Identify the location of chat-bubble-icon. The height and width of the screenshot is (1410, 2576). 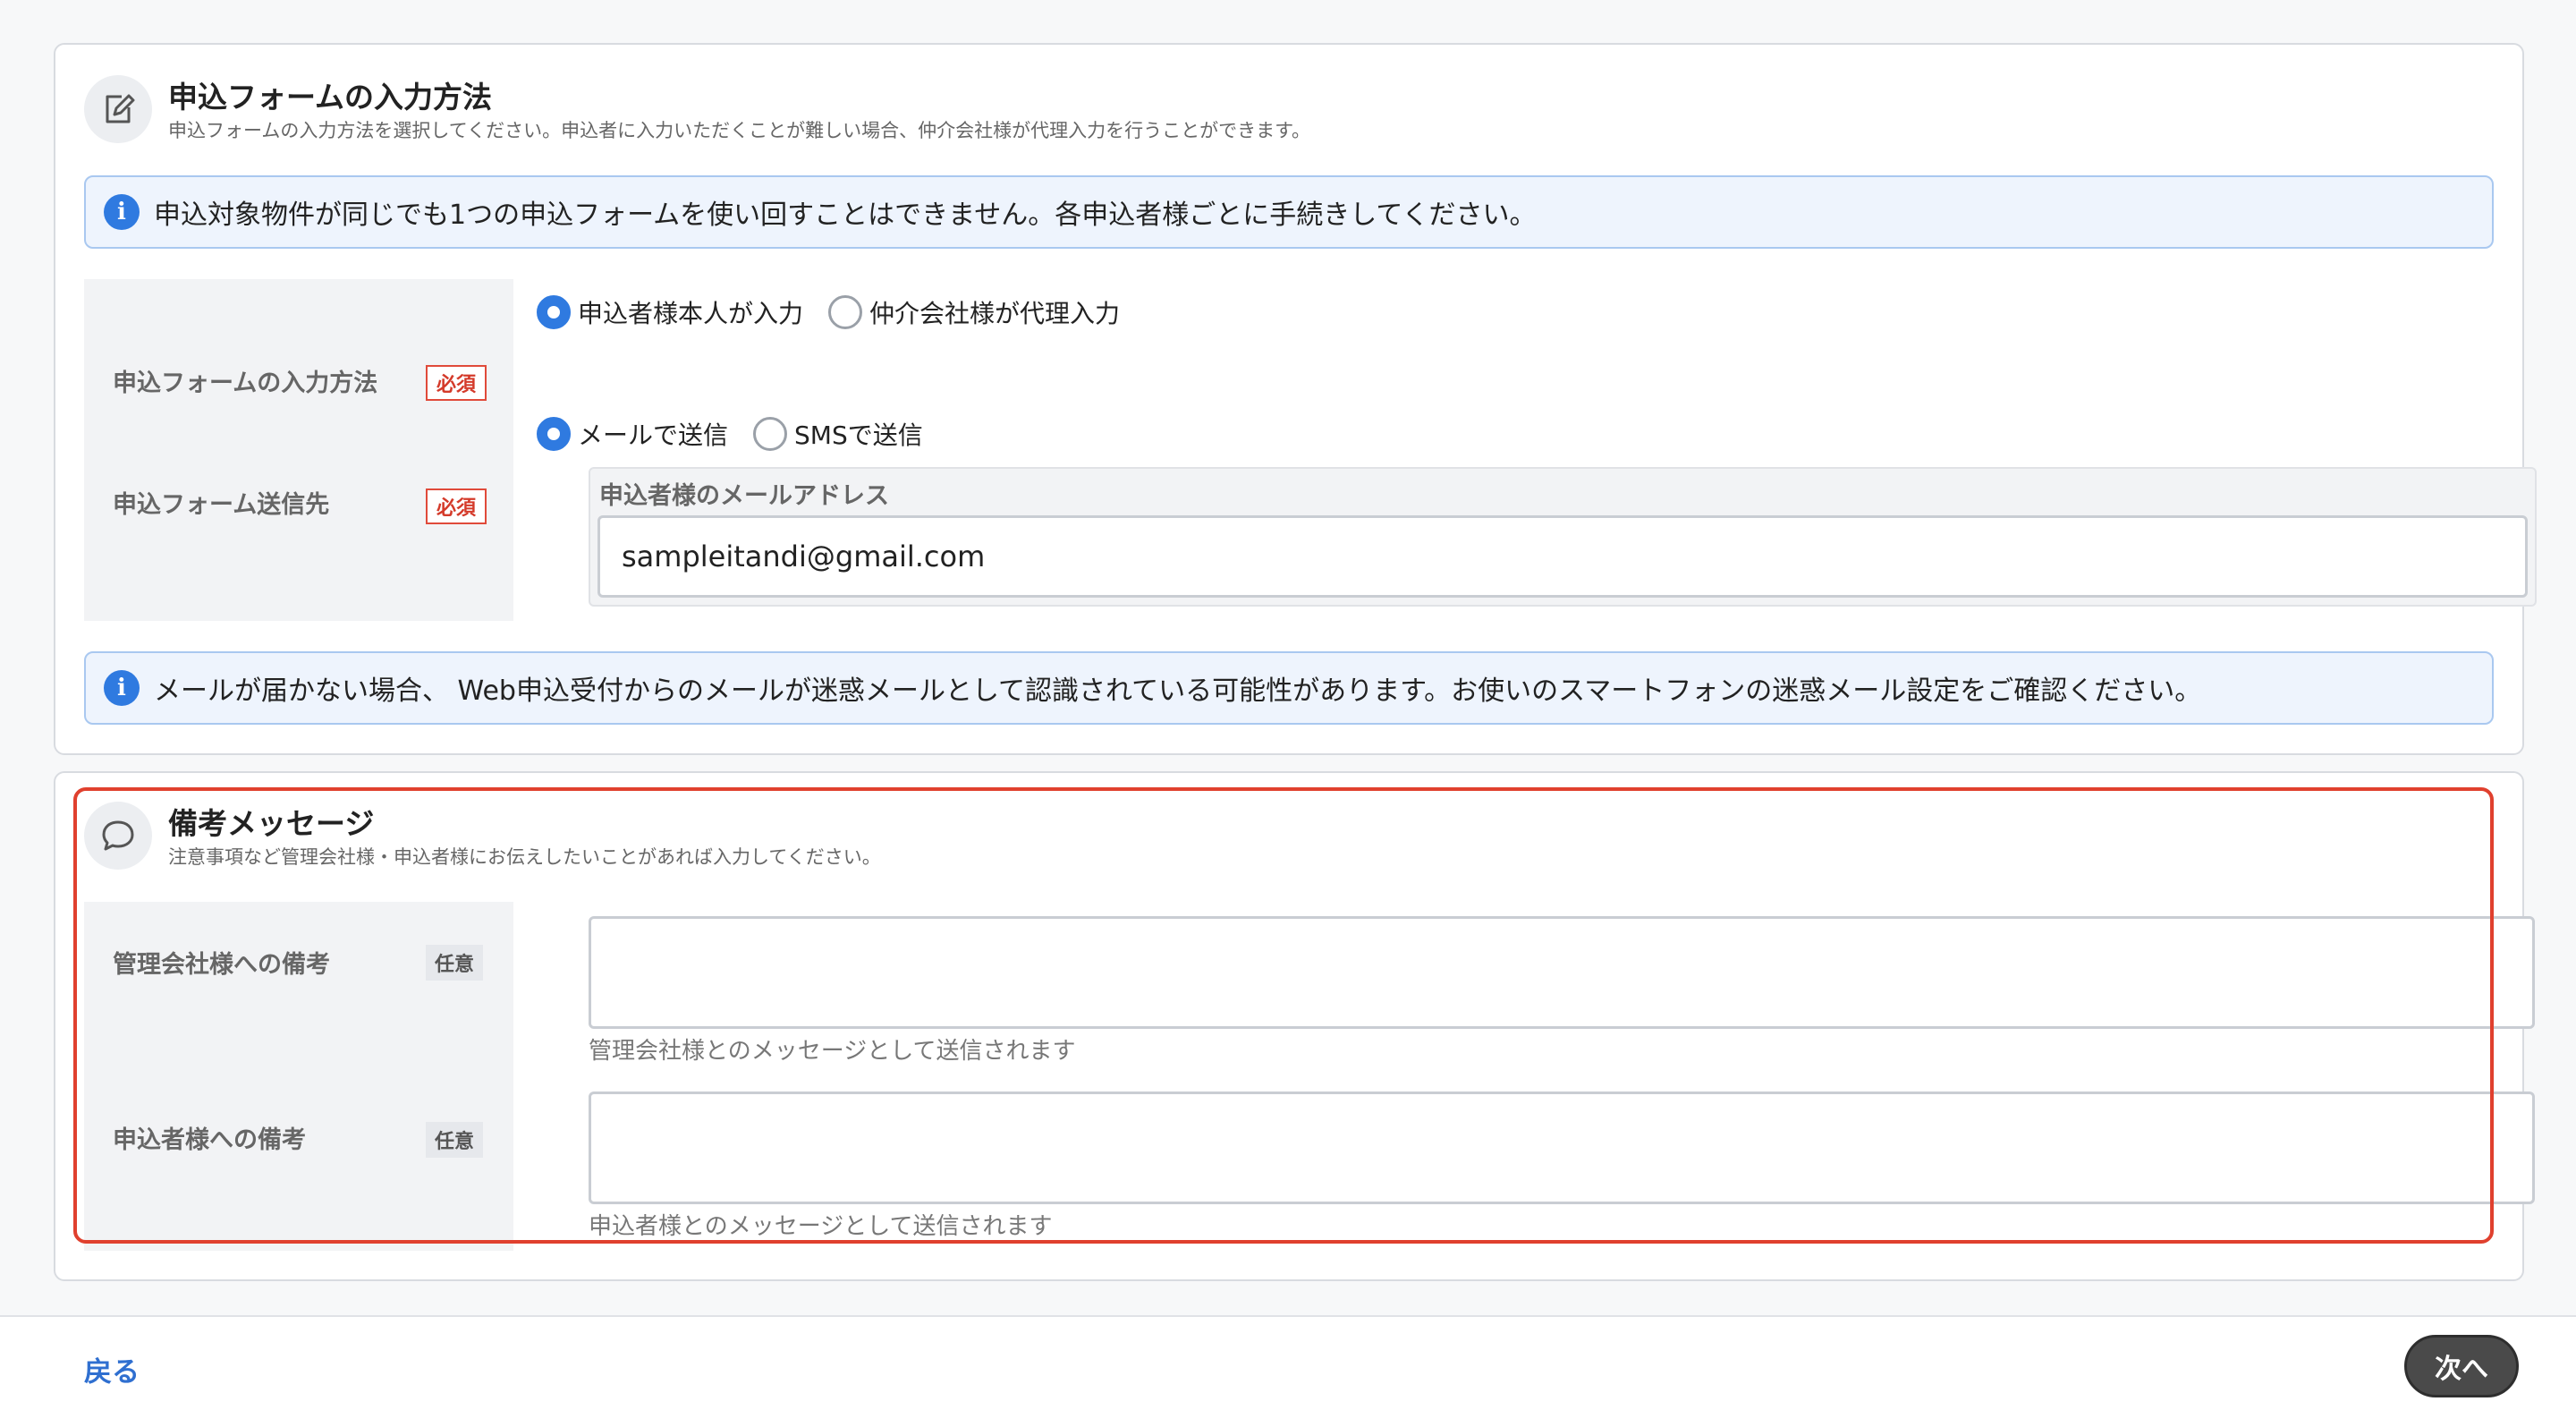
(118, 836).